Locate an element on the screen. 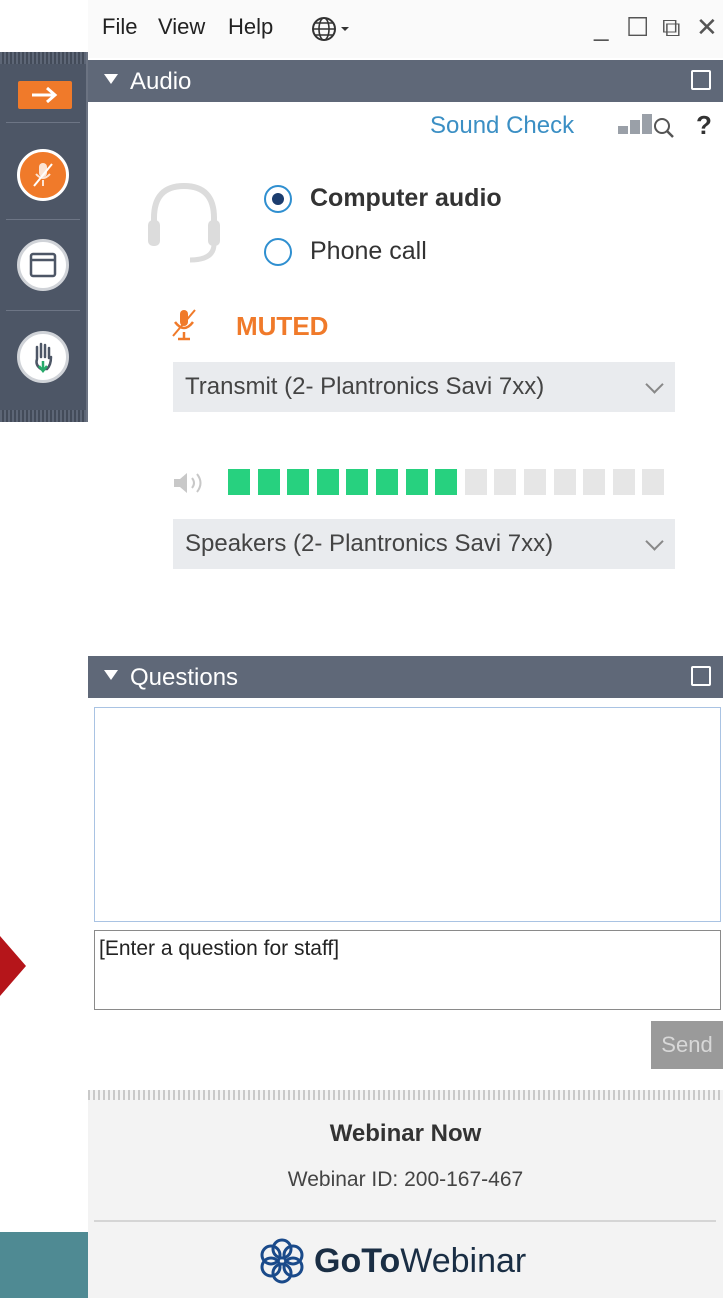  speaker-select: Speakers (2- Plantronics Savi 7xx) is located at coordinates (424, 544).